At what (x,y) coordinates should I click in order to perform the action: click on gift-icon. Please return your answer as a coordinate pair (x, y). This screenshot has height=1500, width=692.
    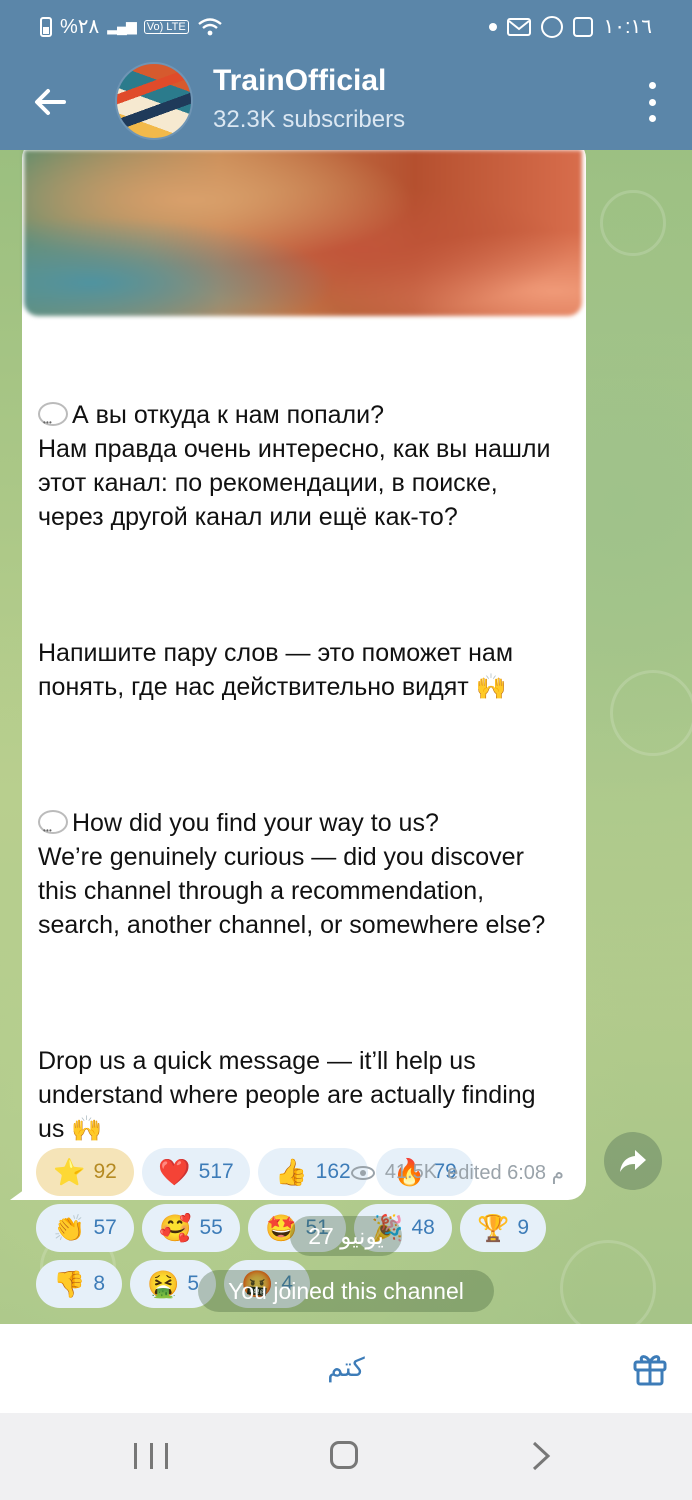
    Looking at the image, I should click on (650, 1368).